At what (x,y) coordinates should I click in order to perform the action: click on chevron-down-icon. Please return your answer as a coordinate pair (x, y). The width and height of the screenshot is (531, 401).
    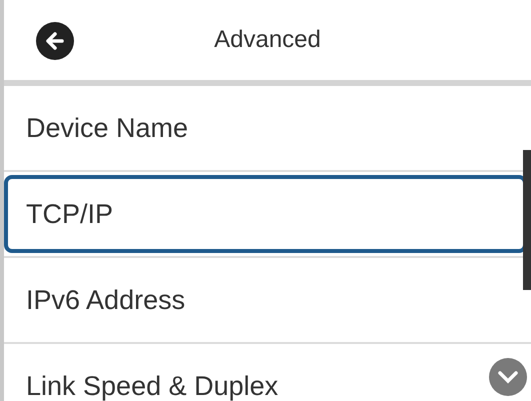
    Looking at the image, I should click on (508, 377).